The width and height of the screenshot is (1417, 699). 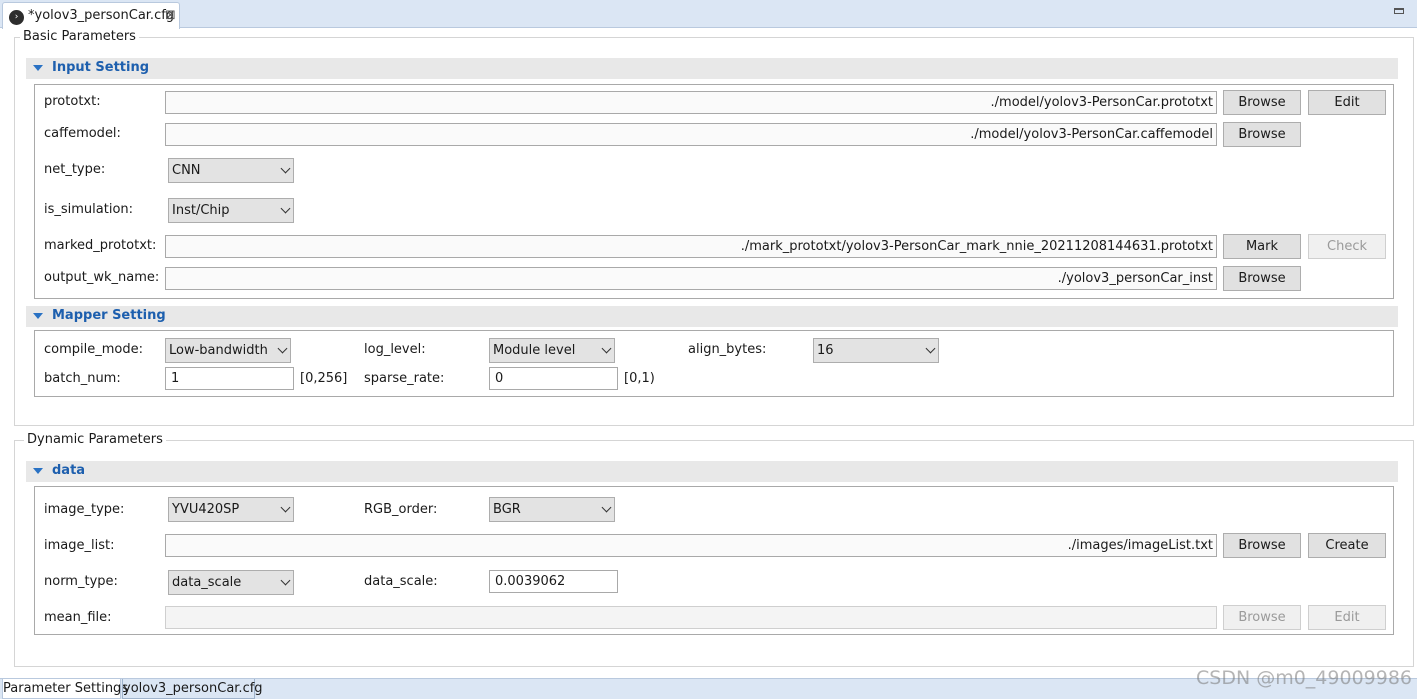 What do you see at coordinates (81, 581) in the screenshot?
I see `norm-type-label: norm_type:` at bounding box center [81, 581].